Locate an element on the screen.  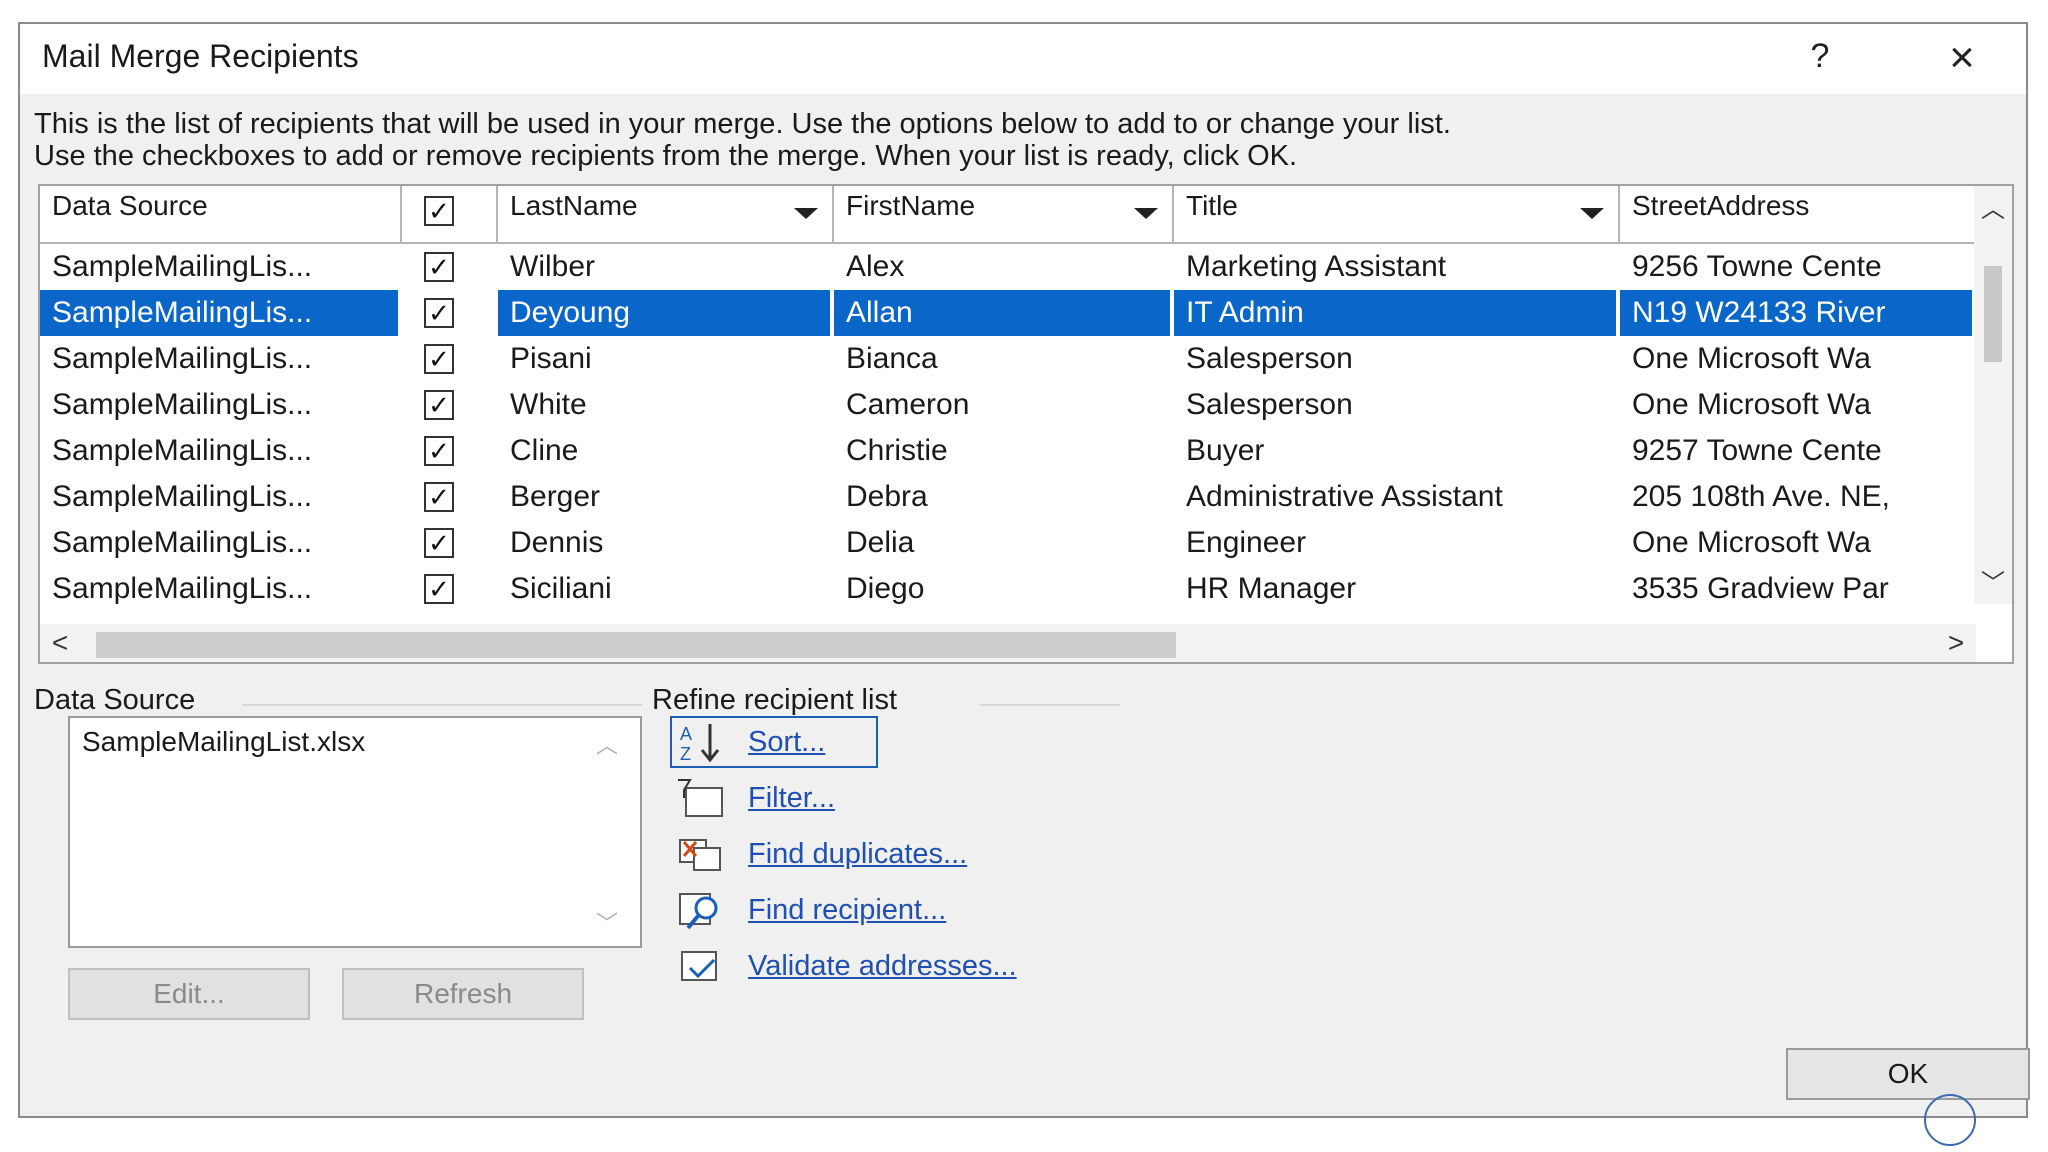
column-header-label: Title is located at coordinates (1212, 205).